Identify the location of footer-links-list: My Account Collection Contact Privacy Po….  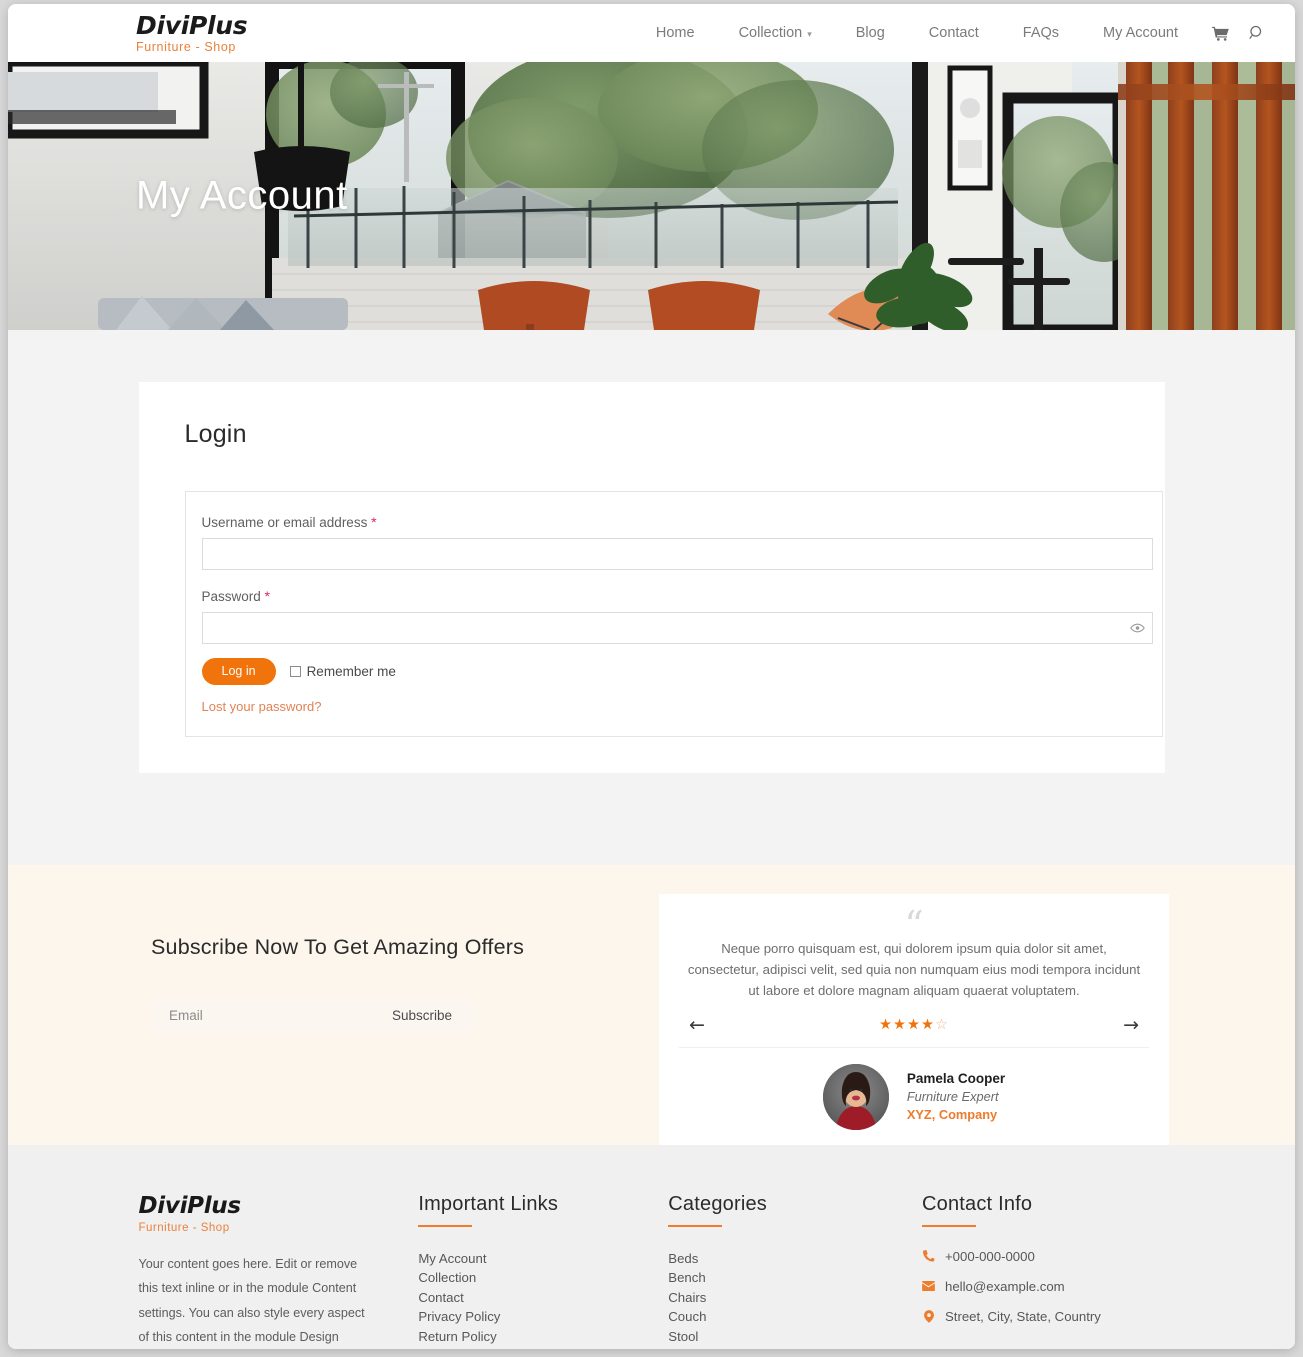
(543, 1298).